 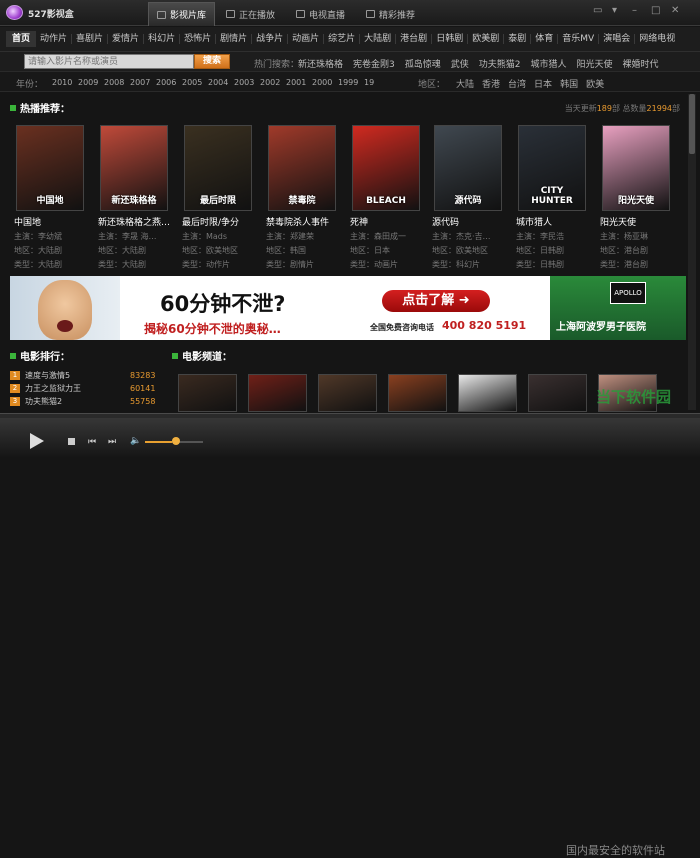 I want to click on movie-card: BLEACH 死神 主演：森田成一 地区：日本 类型：动画片, so click(x=388, y=197).